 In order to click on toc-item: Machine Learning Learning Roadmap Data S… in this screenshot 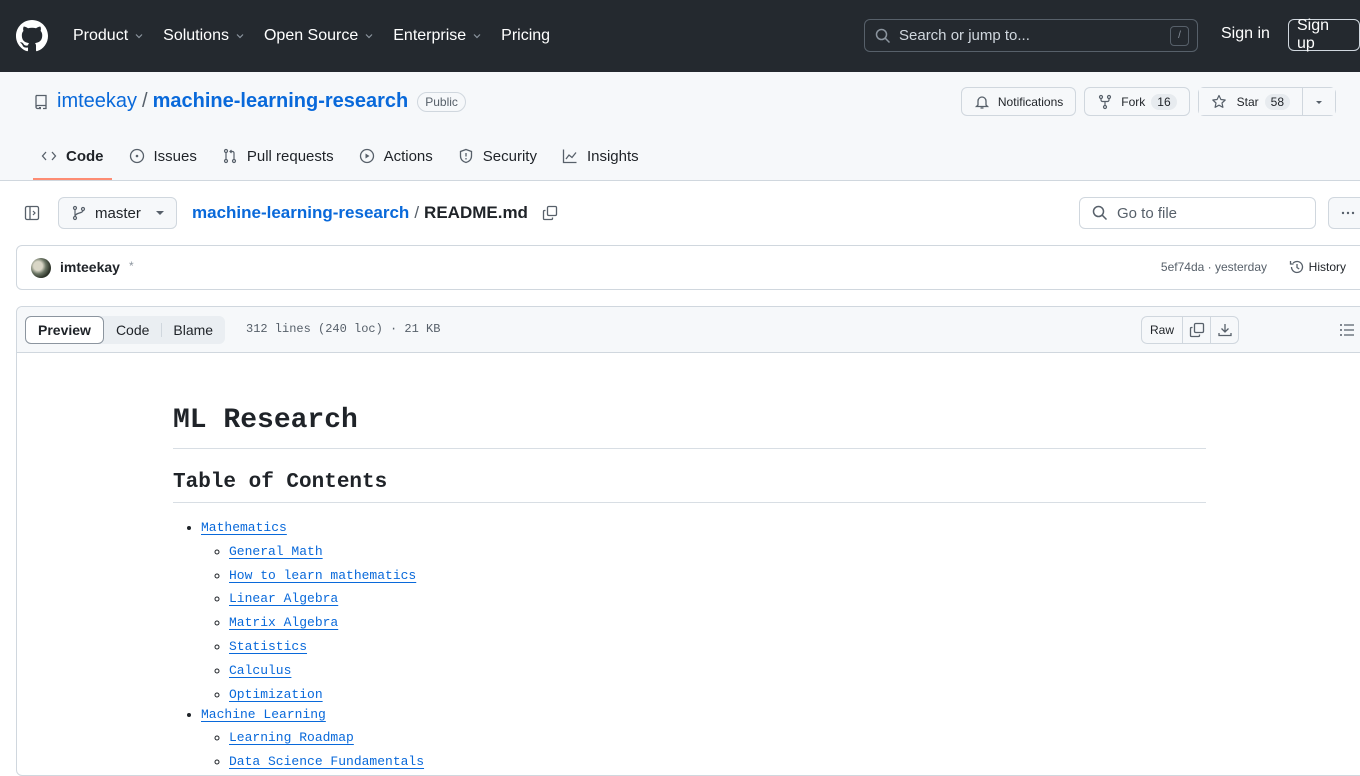, I will do `click(703, 739)`.